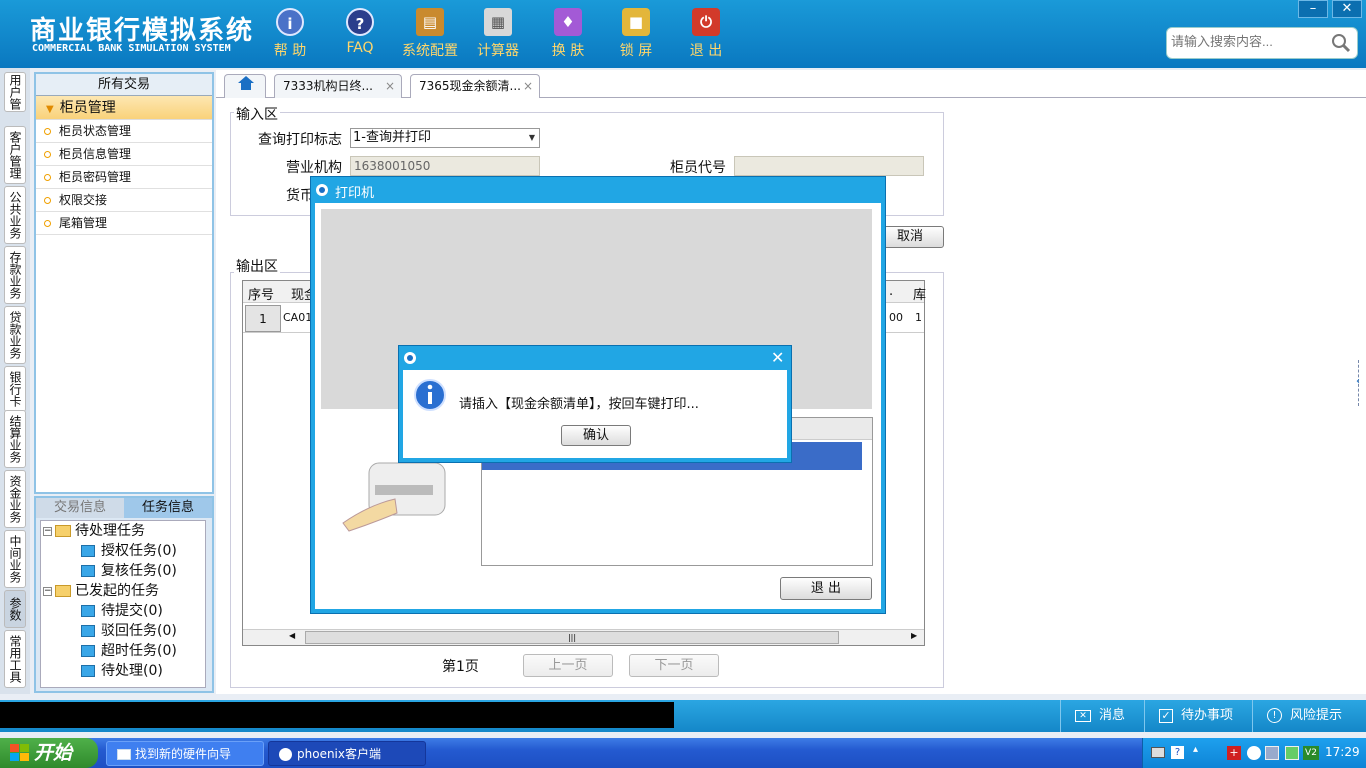 This screenshot has height=768, width=1366. I want to click on org-field: 1638001050, so click(445, 166).